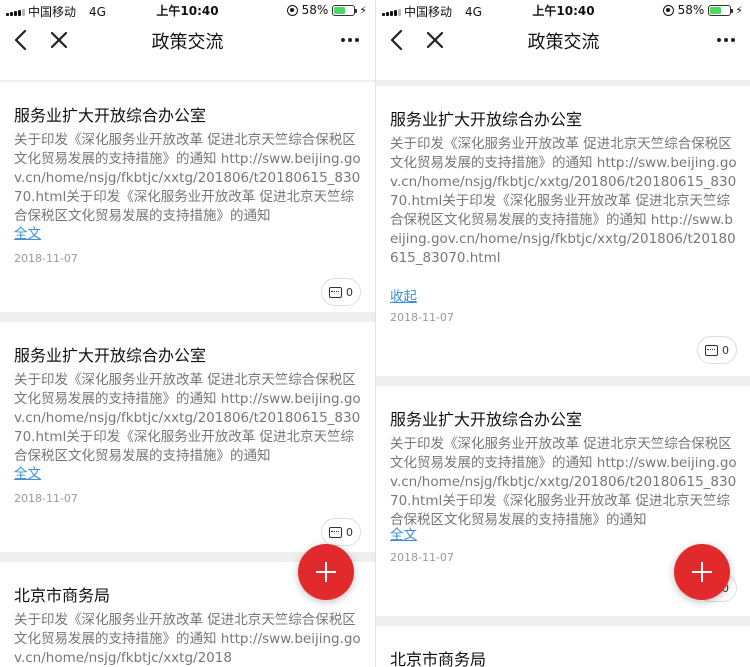 The width and height of the screenshot is (750, 667). I want to click on collapse-link: 收起, so click(403, 295).